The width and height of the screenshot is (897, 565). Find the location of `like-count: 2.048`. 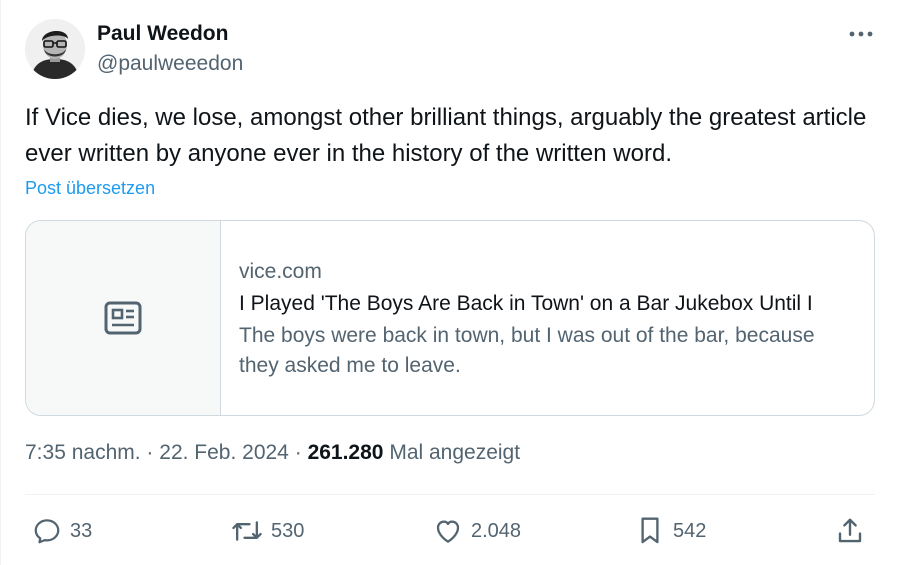

like-count: 2.048 is located at coordinates (496, 530).